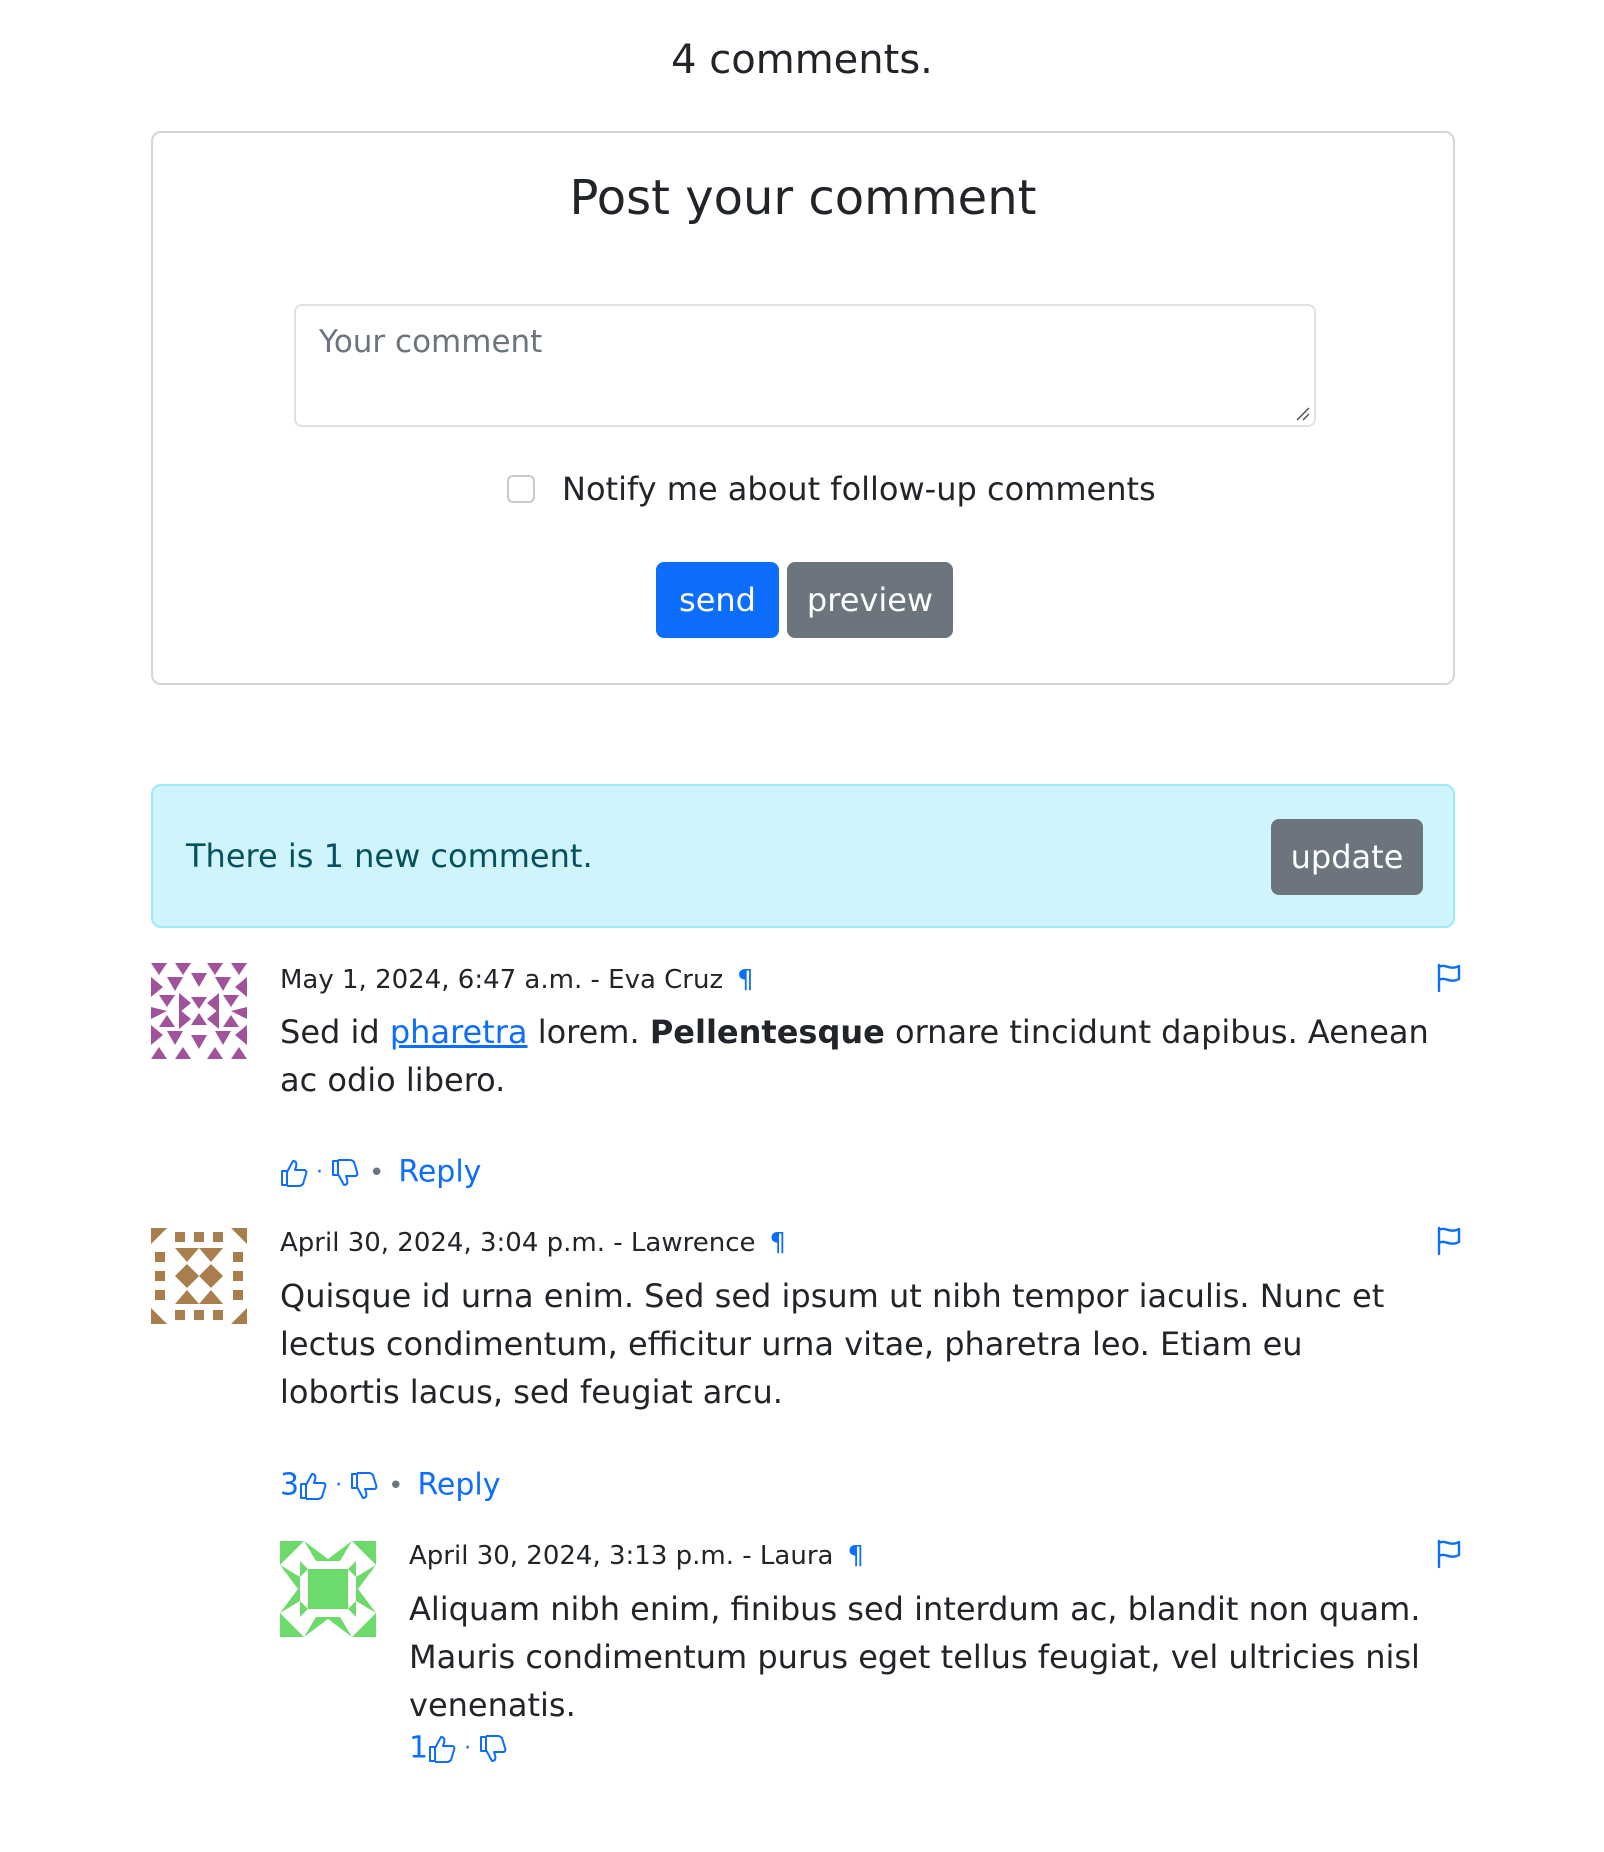  I want to click on comment-placeholder: Your comment, so click(431, 342).